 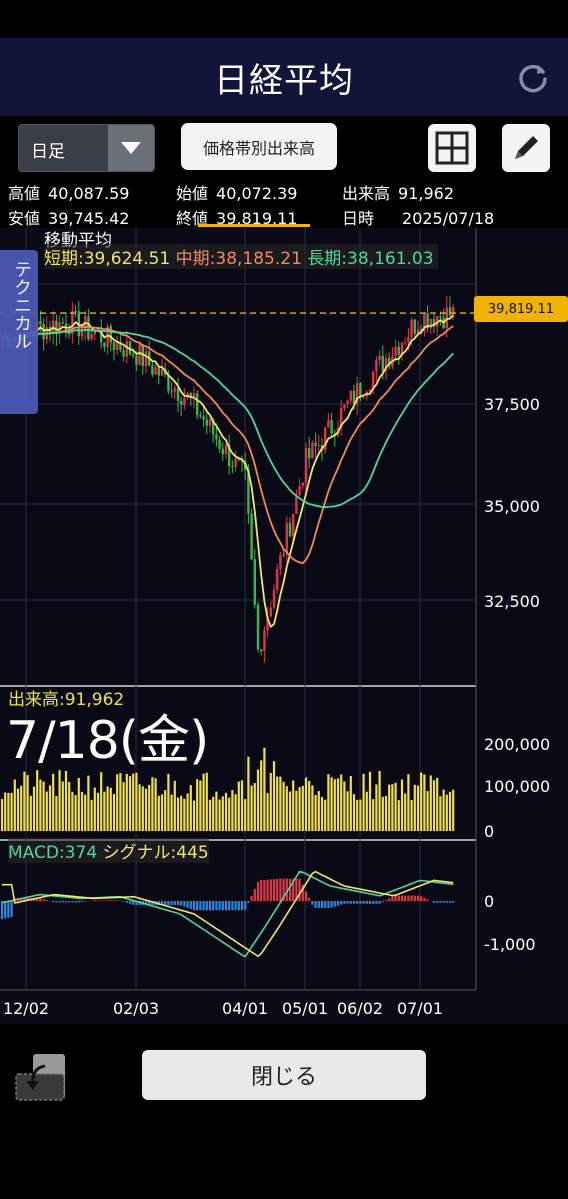 What do you see at coordinates (426, 193) in the screenshot?
I see `volume-value: 91,962` at bounding box center [426, 193].